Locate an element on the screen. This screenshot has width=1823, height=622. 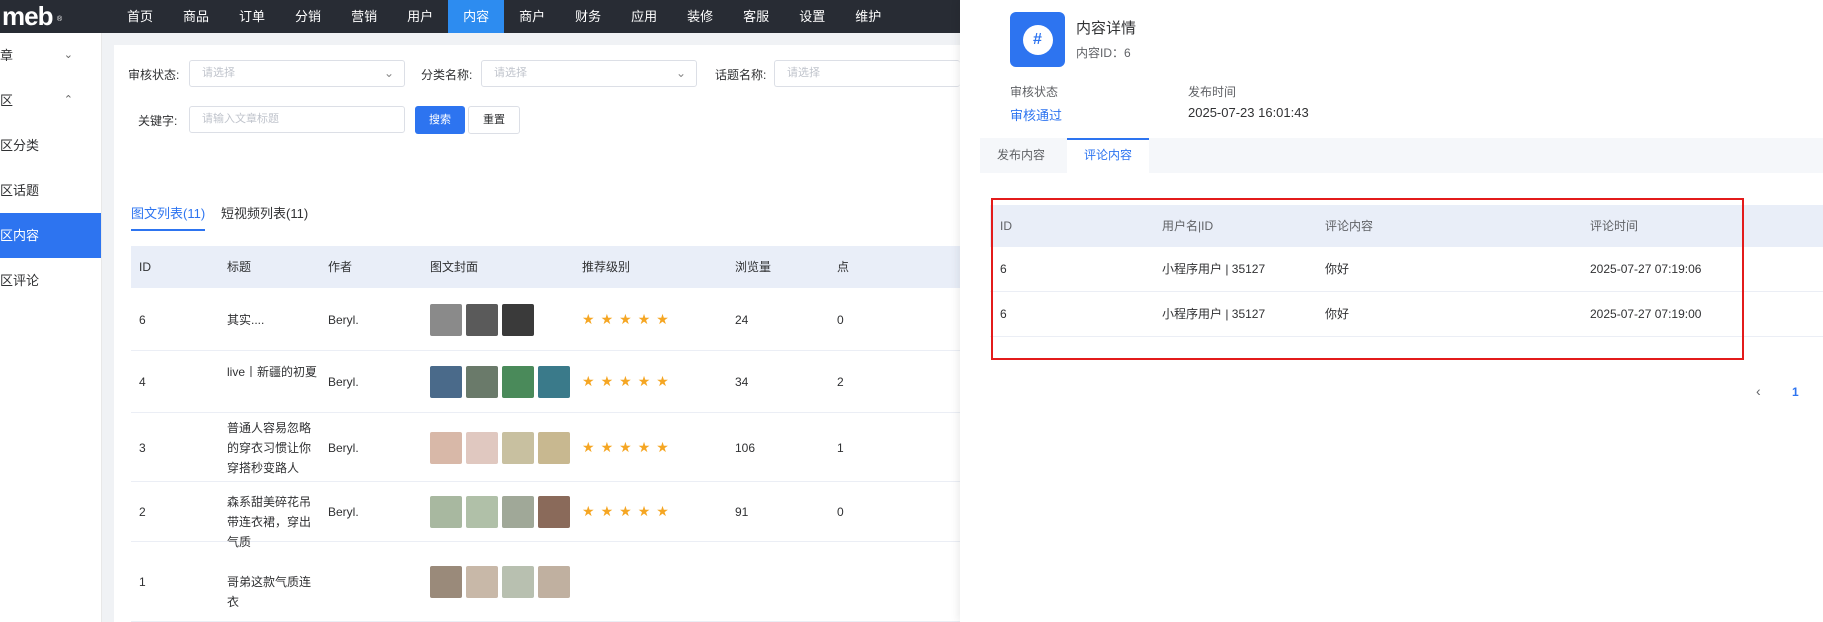
table-row: 4 live丨新疆的初夏 Beryl. ★ ★ ★ ★ ★ 34 2 is located at coordinates (545, 382).